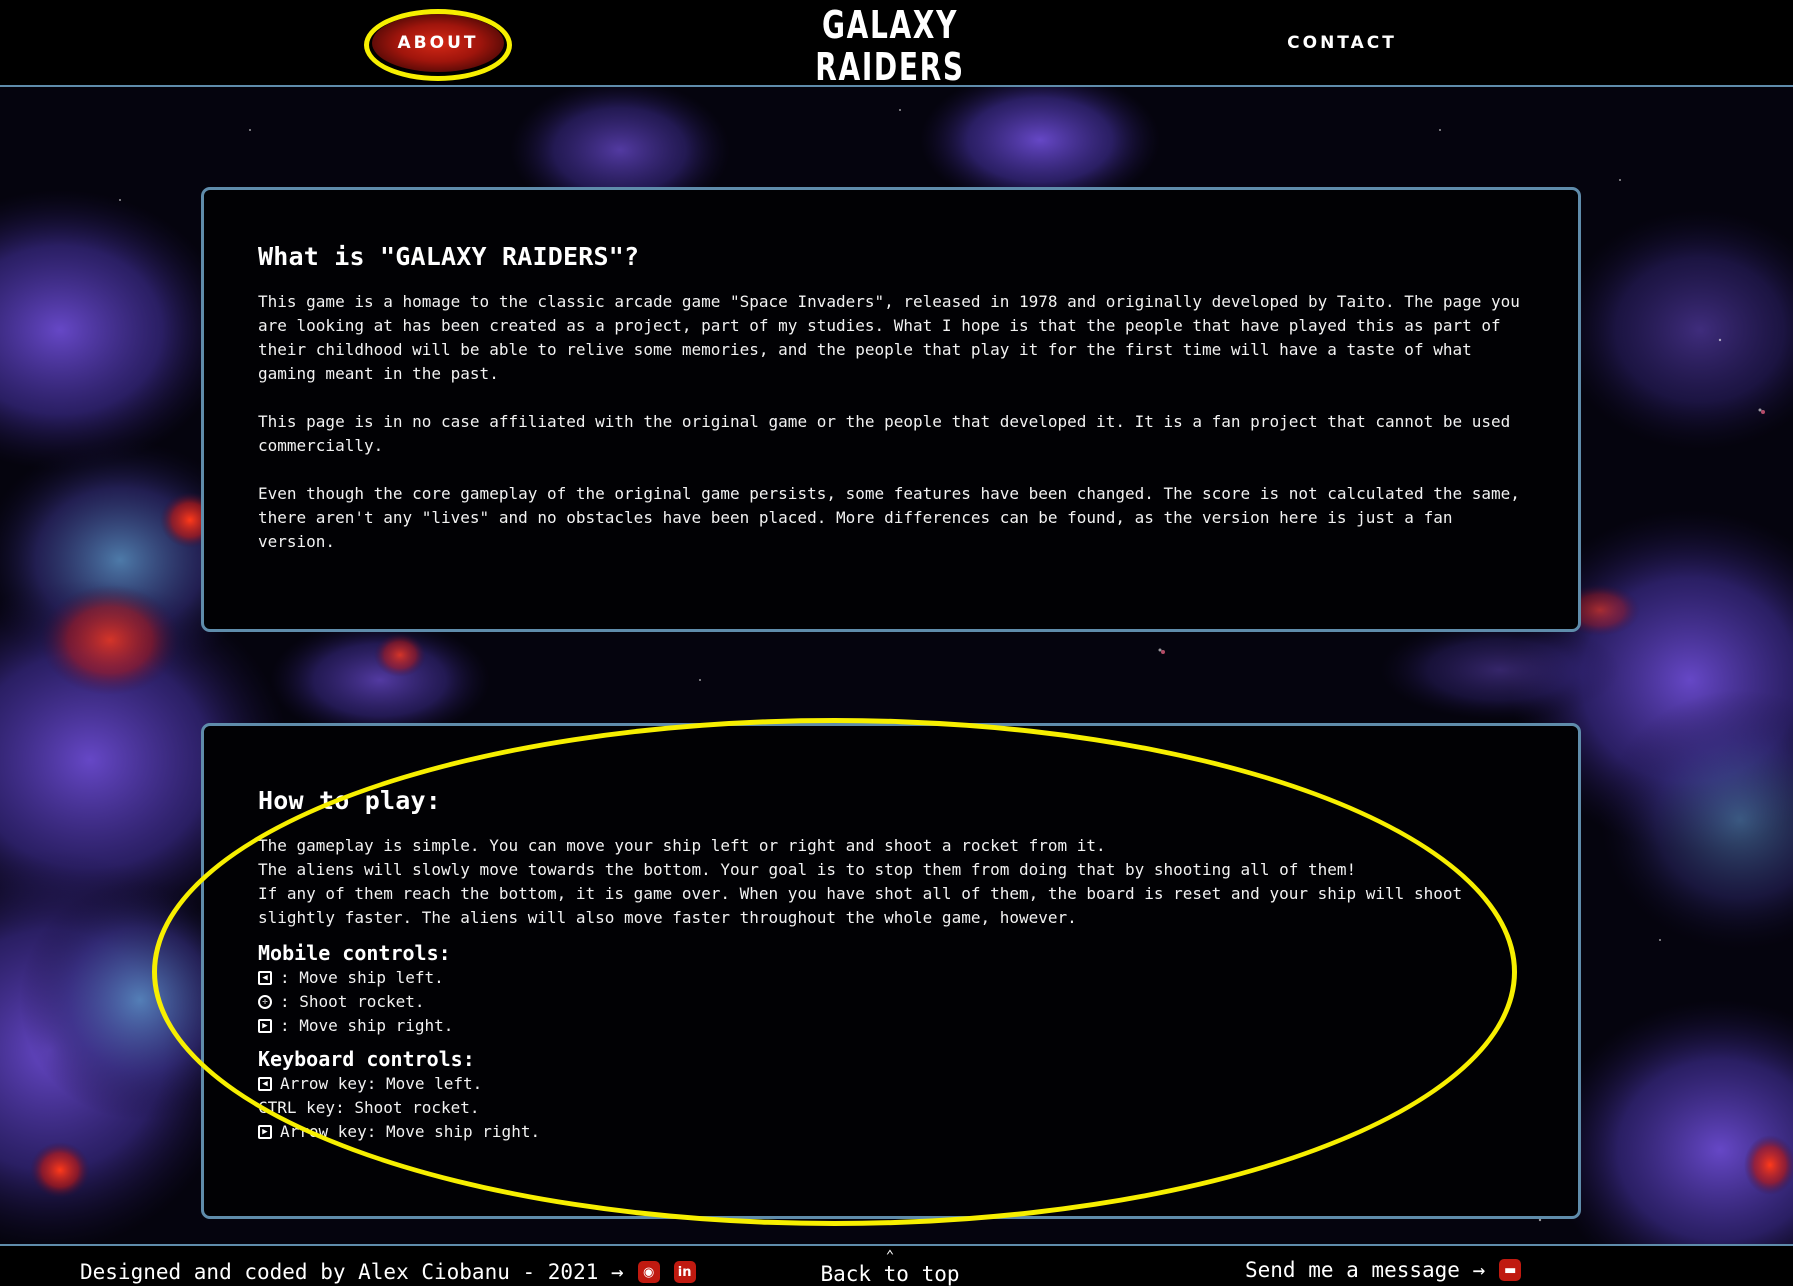 The width and height of the screenshot is (1793, 1286). What do you see at coordinates (891, 1026) in the screenshot?
I see `mobile-control-right: ▶ : Move ship right.` at bounding box center [891, 1026].